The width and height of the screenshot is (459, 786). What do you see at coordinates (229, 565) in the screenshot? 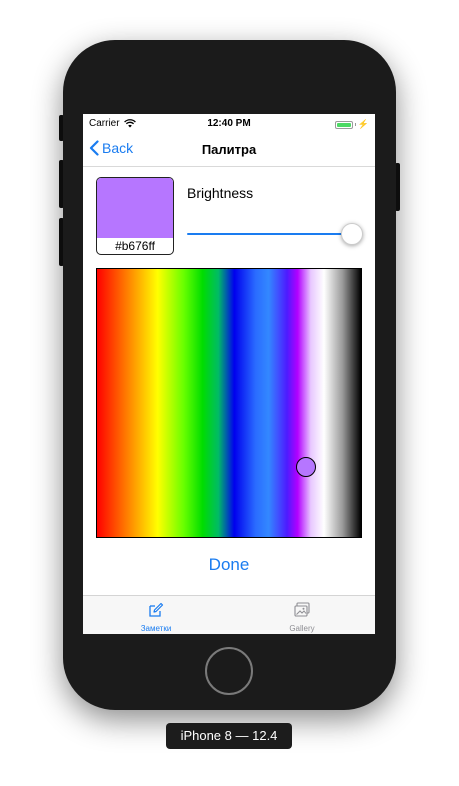
I see `done-button: Done` at bounding box center [229, 565].